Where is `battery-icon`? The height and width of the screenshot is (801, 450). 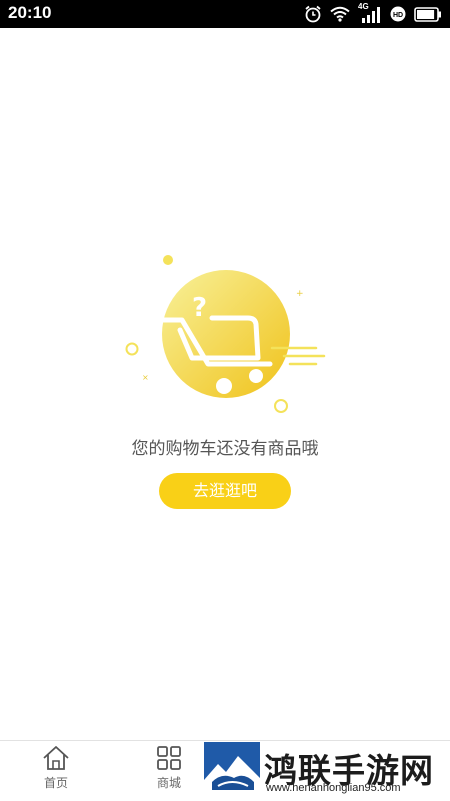
battery-icon is located at coordinates (428, 14).